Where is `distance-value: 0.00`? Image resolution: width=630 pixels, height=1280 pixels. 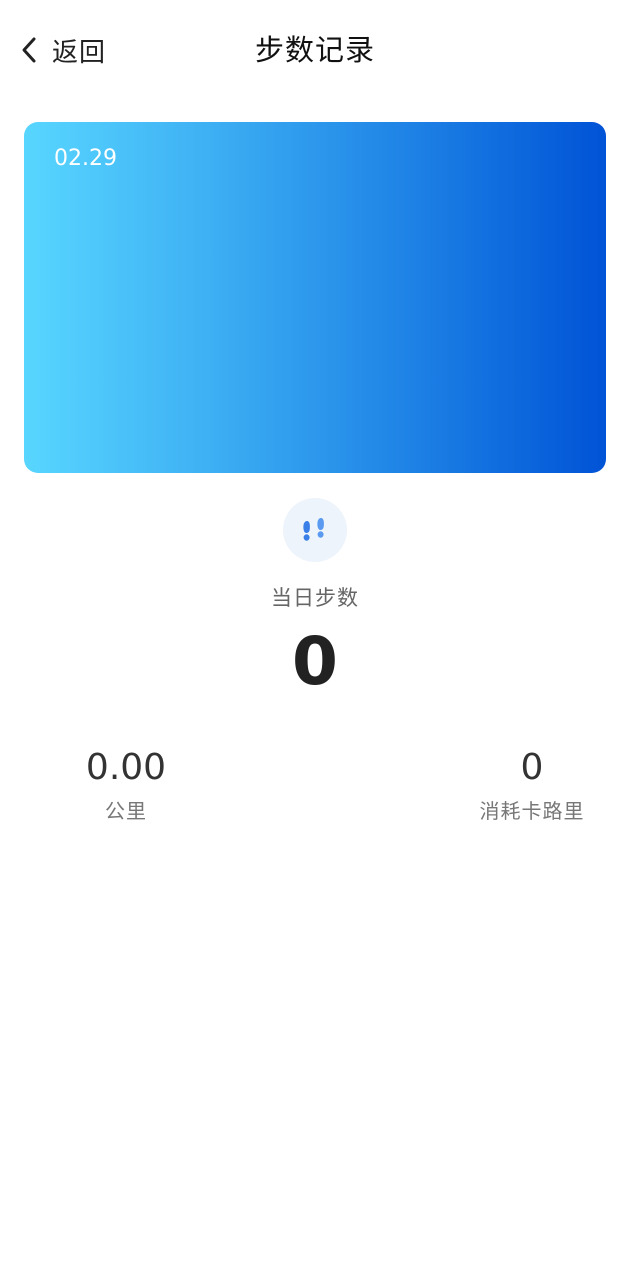 distance-value: 0.00 is located at coordinates (126, 767).